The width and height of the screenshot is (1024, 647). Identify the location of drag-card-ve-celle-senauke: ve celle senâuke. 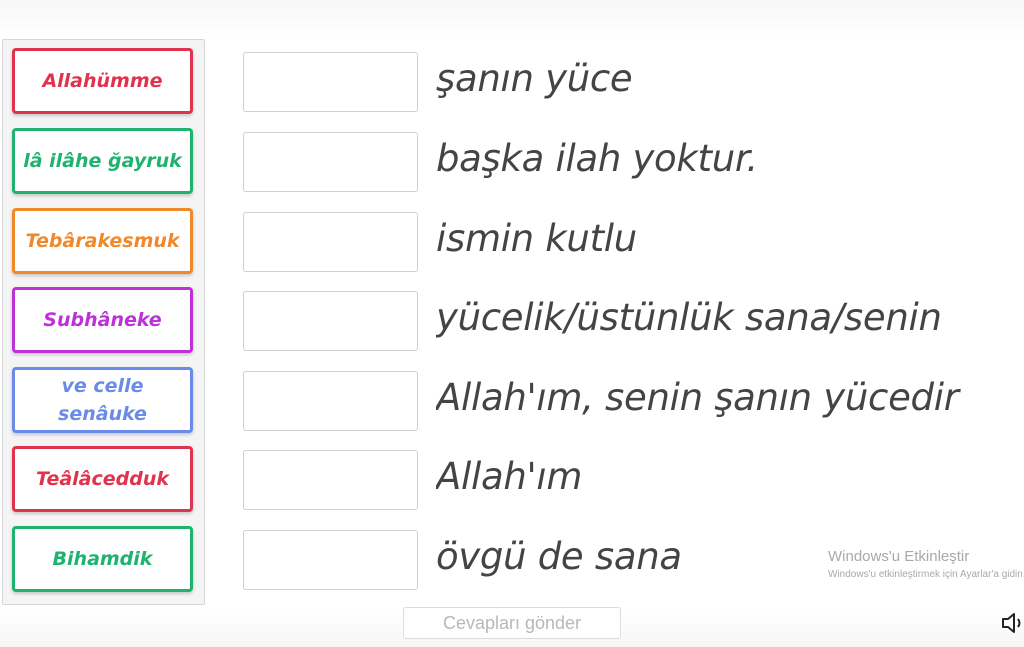
(102, 400).